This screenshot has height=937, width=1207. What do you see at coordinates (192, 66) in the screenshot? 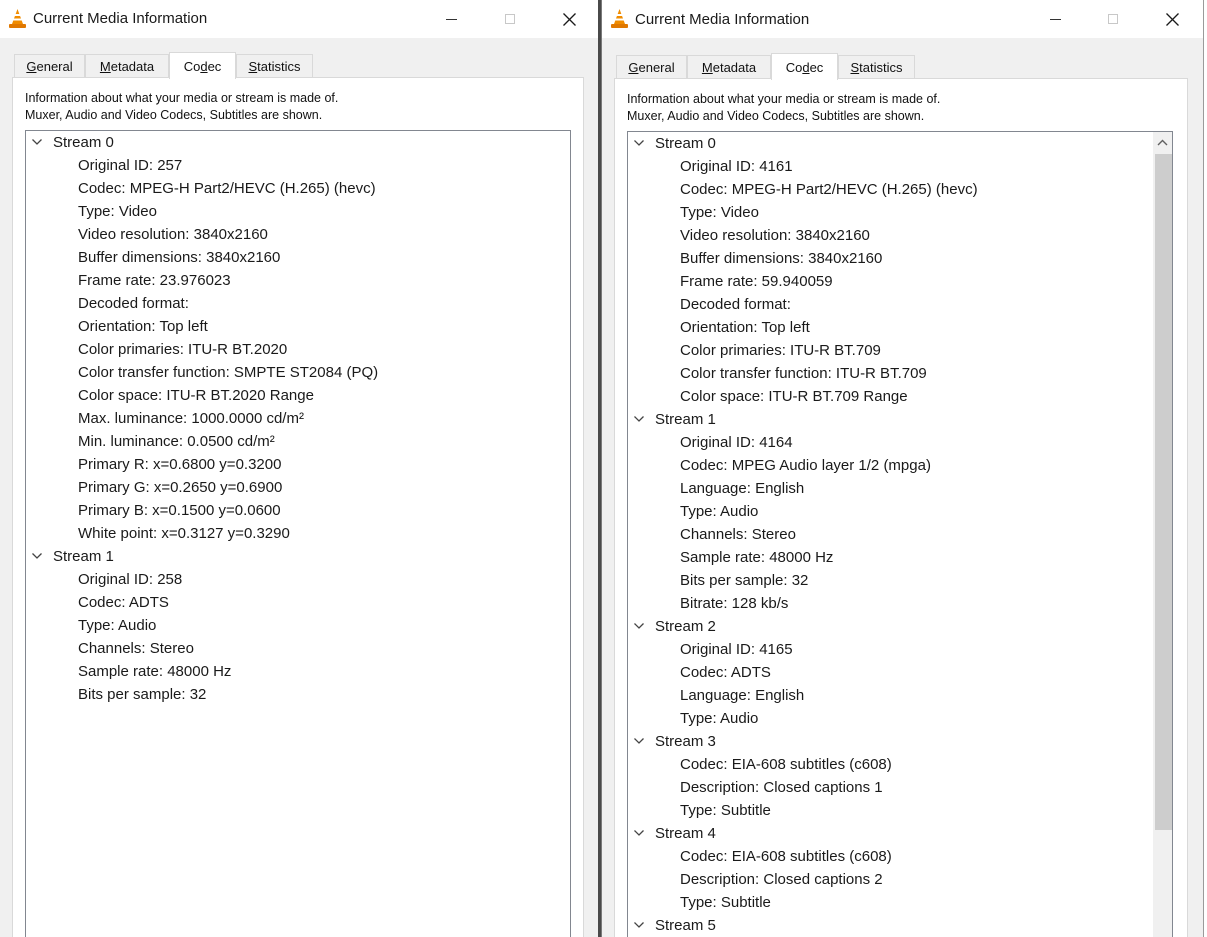
I see `tab-label: Co` at bounding box center [192, 66].